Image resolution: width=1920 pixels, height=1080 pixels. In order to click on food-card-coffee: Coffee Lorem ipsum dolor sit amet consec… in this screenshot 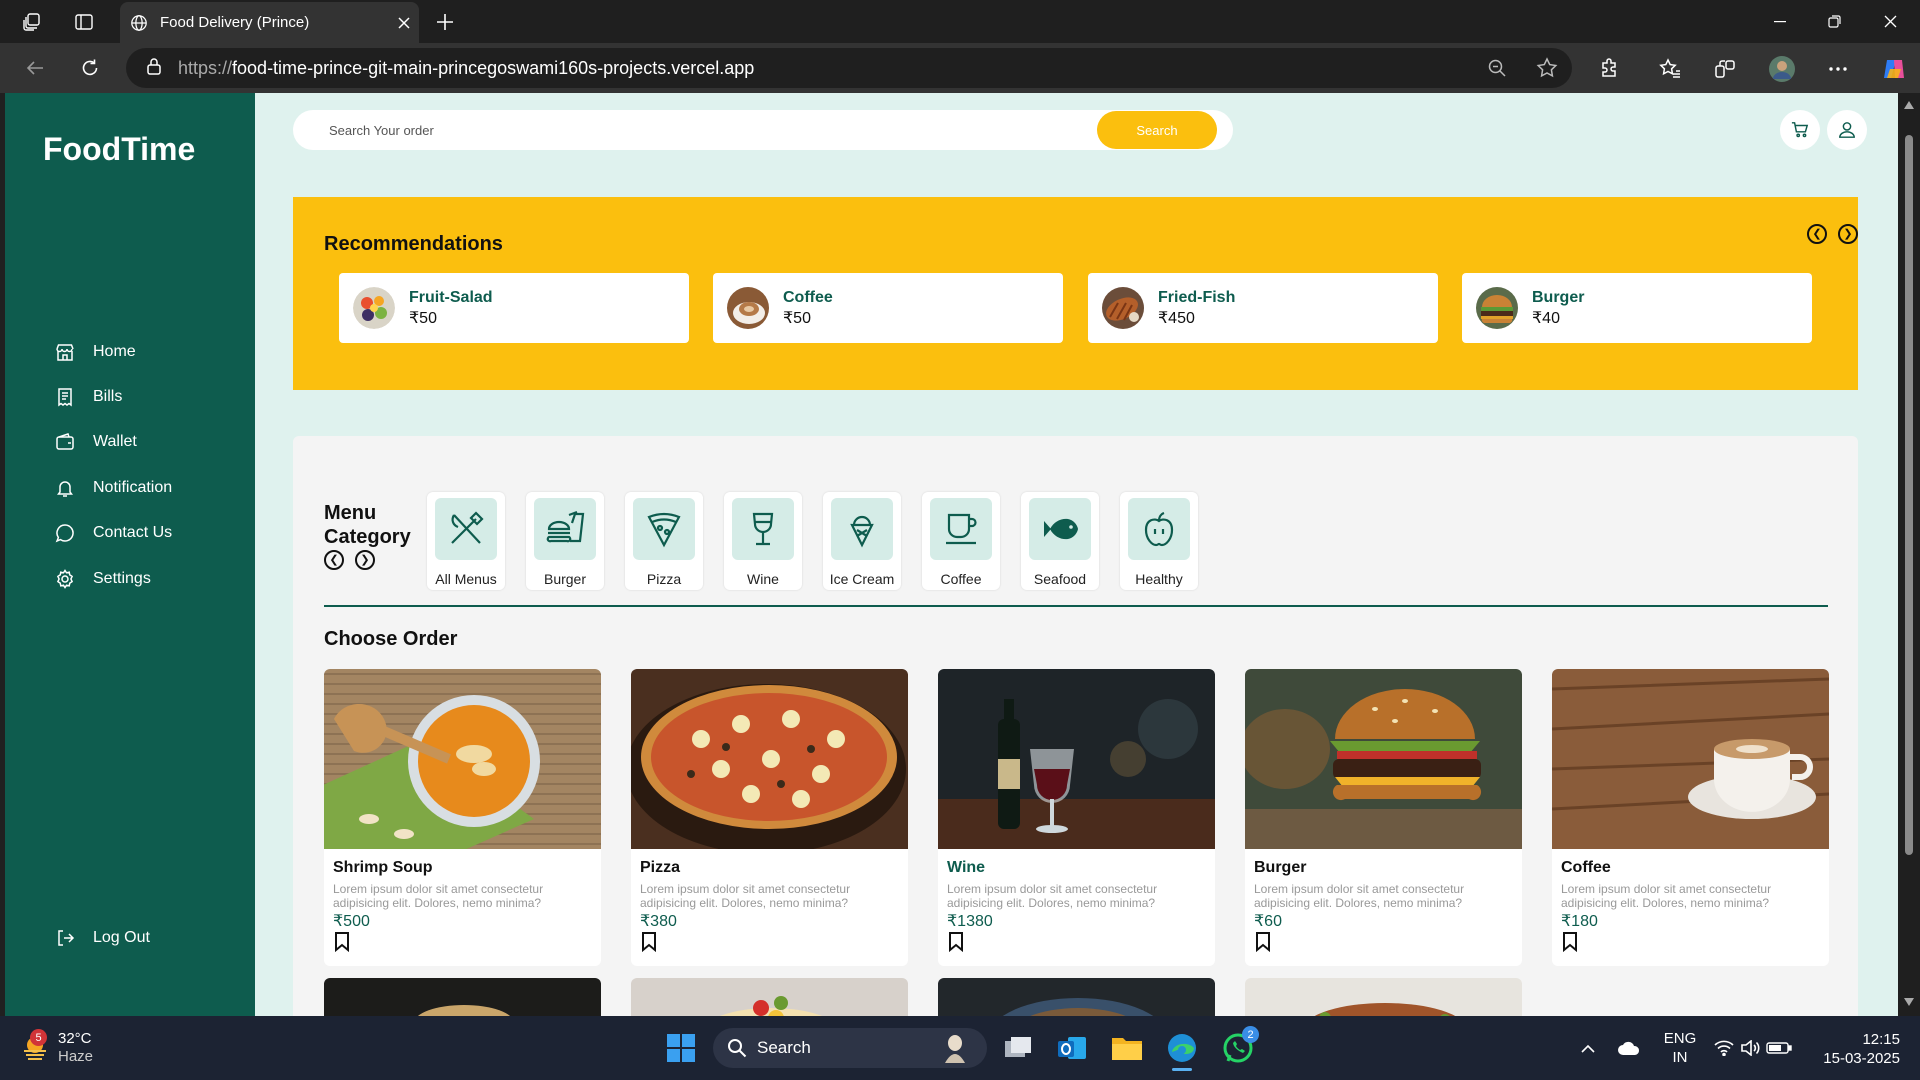, I will do `click(1690, 817)`.